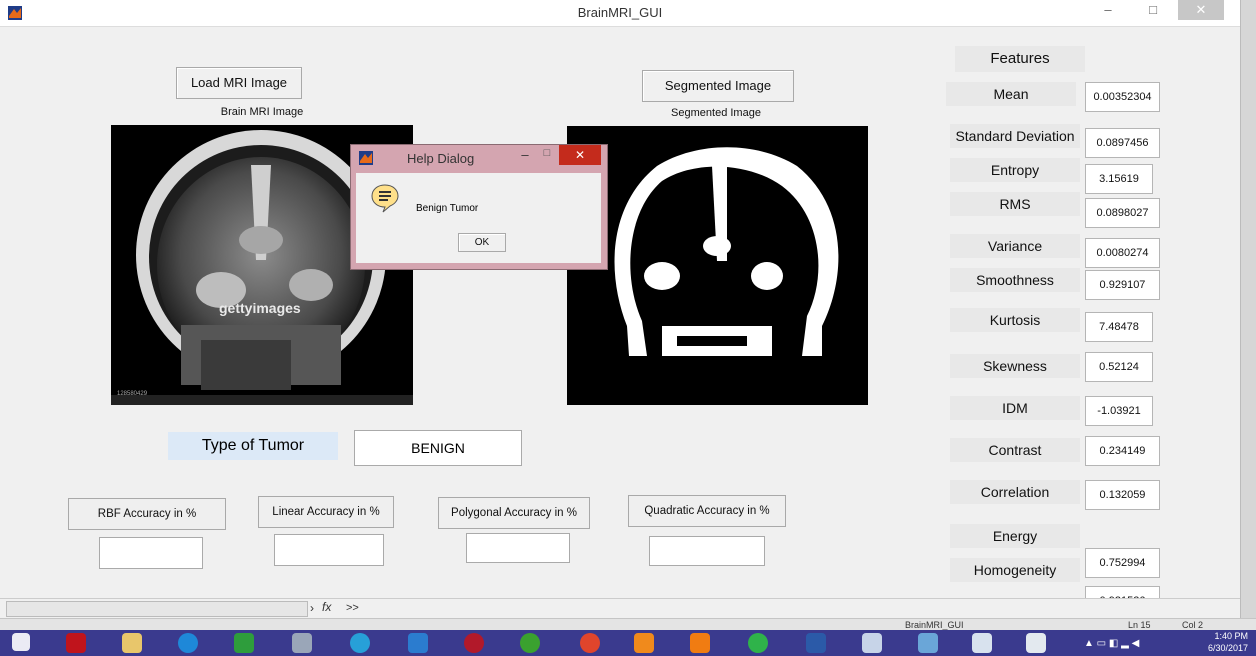 This screenshot has width=1256, height=656. I want to click on rbf-accuracy-field, so click(151, 553).